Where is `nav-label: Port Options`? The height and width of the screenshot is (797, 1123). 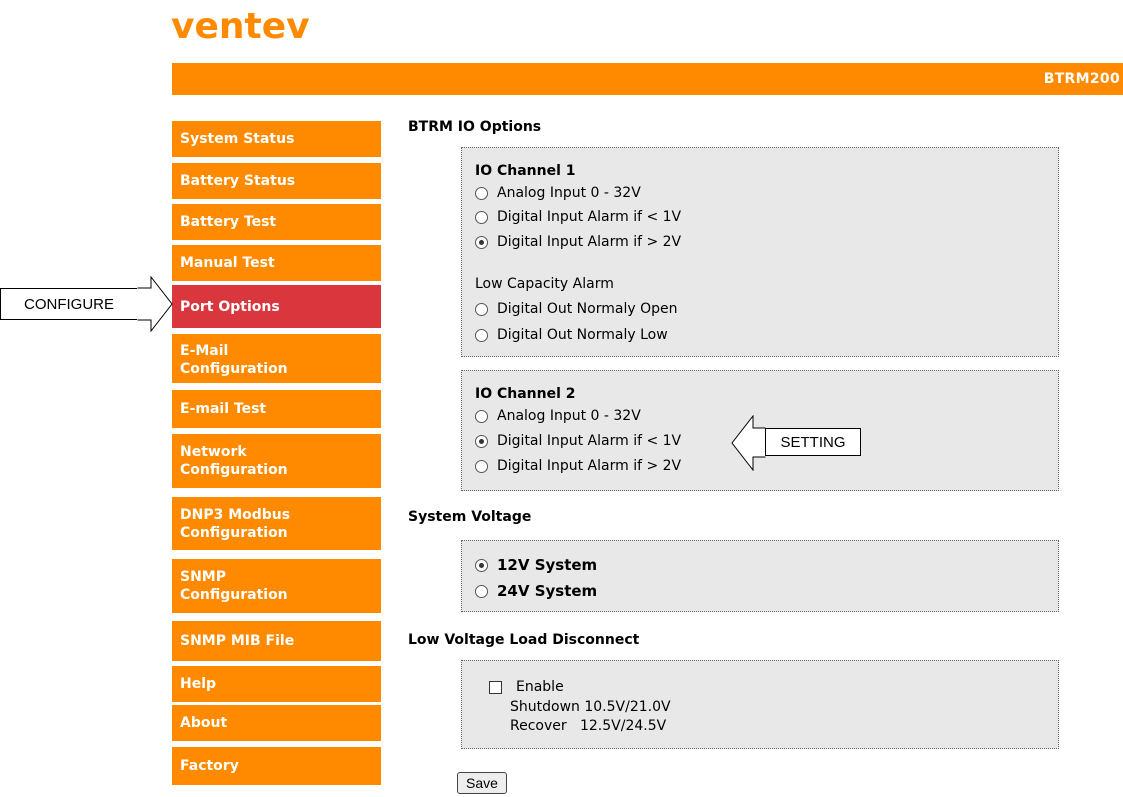 nav-label: Port Options is located at coordinates (230, 306).